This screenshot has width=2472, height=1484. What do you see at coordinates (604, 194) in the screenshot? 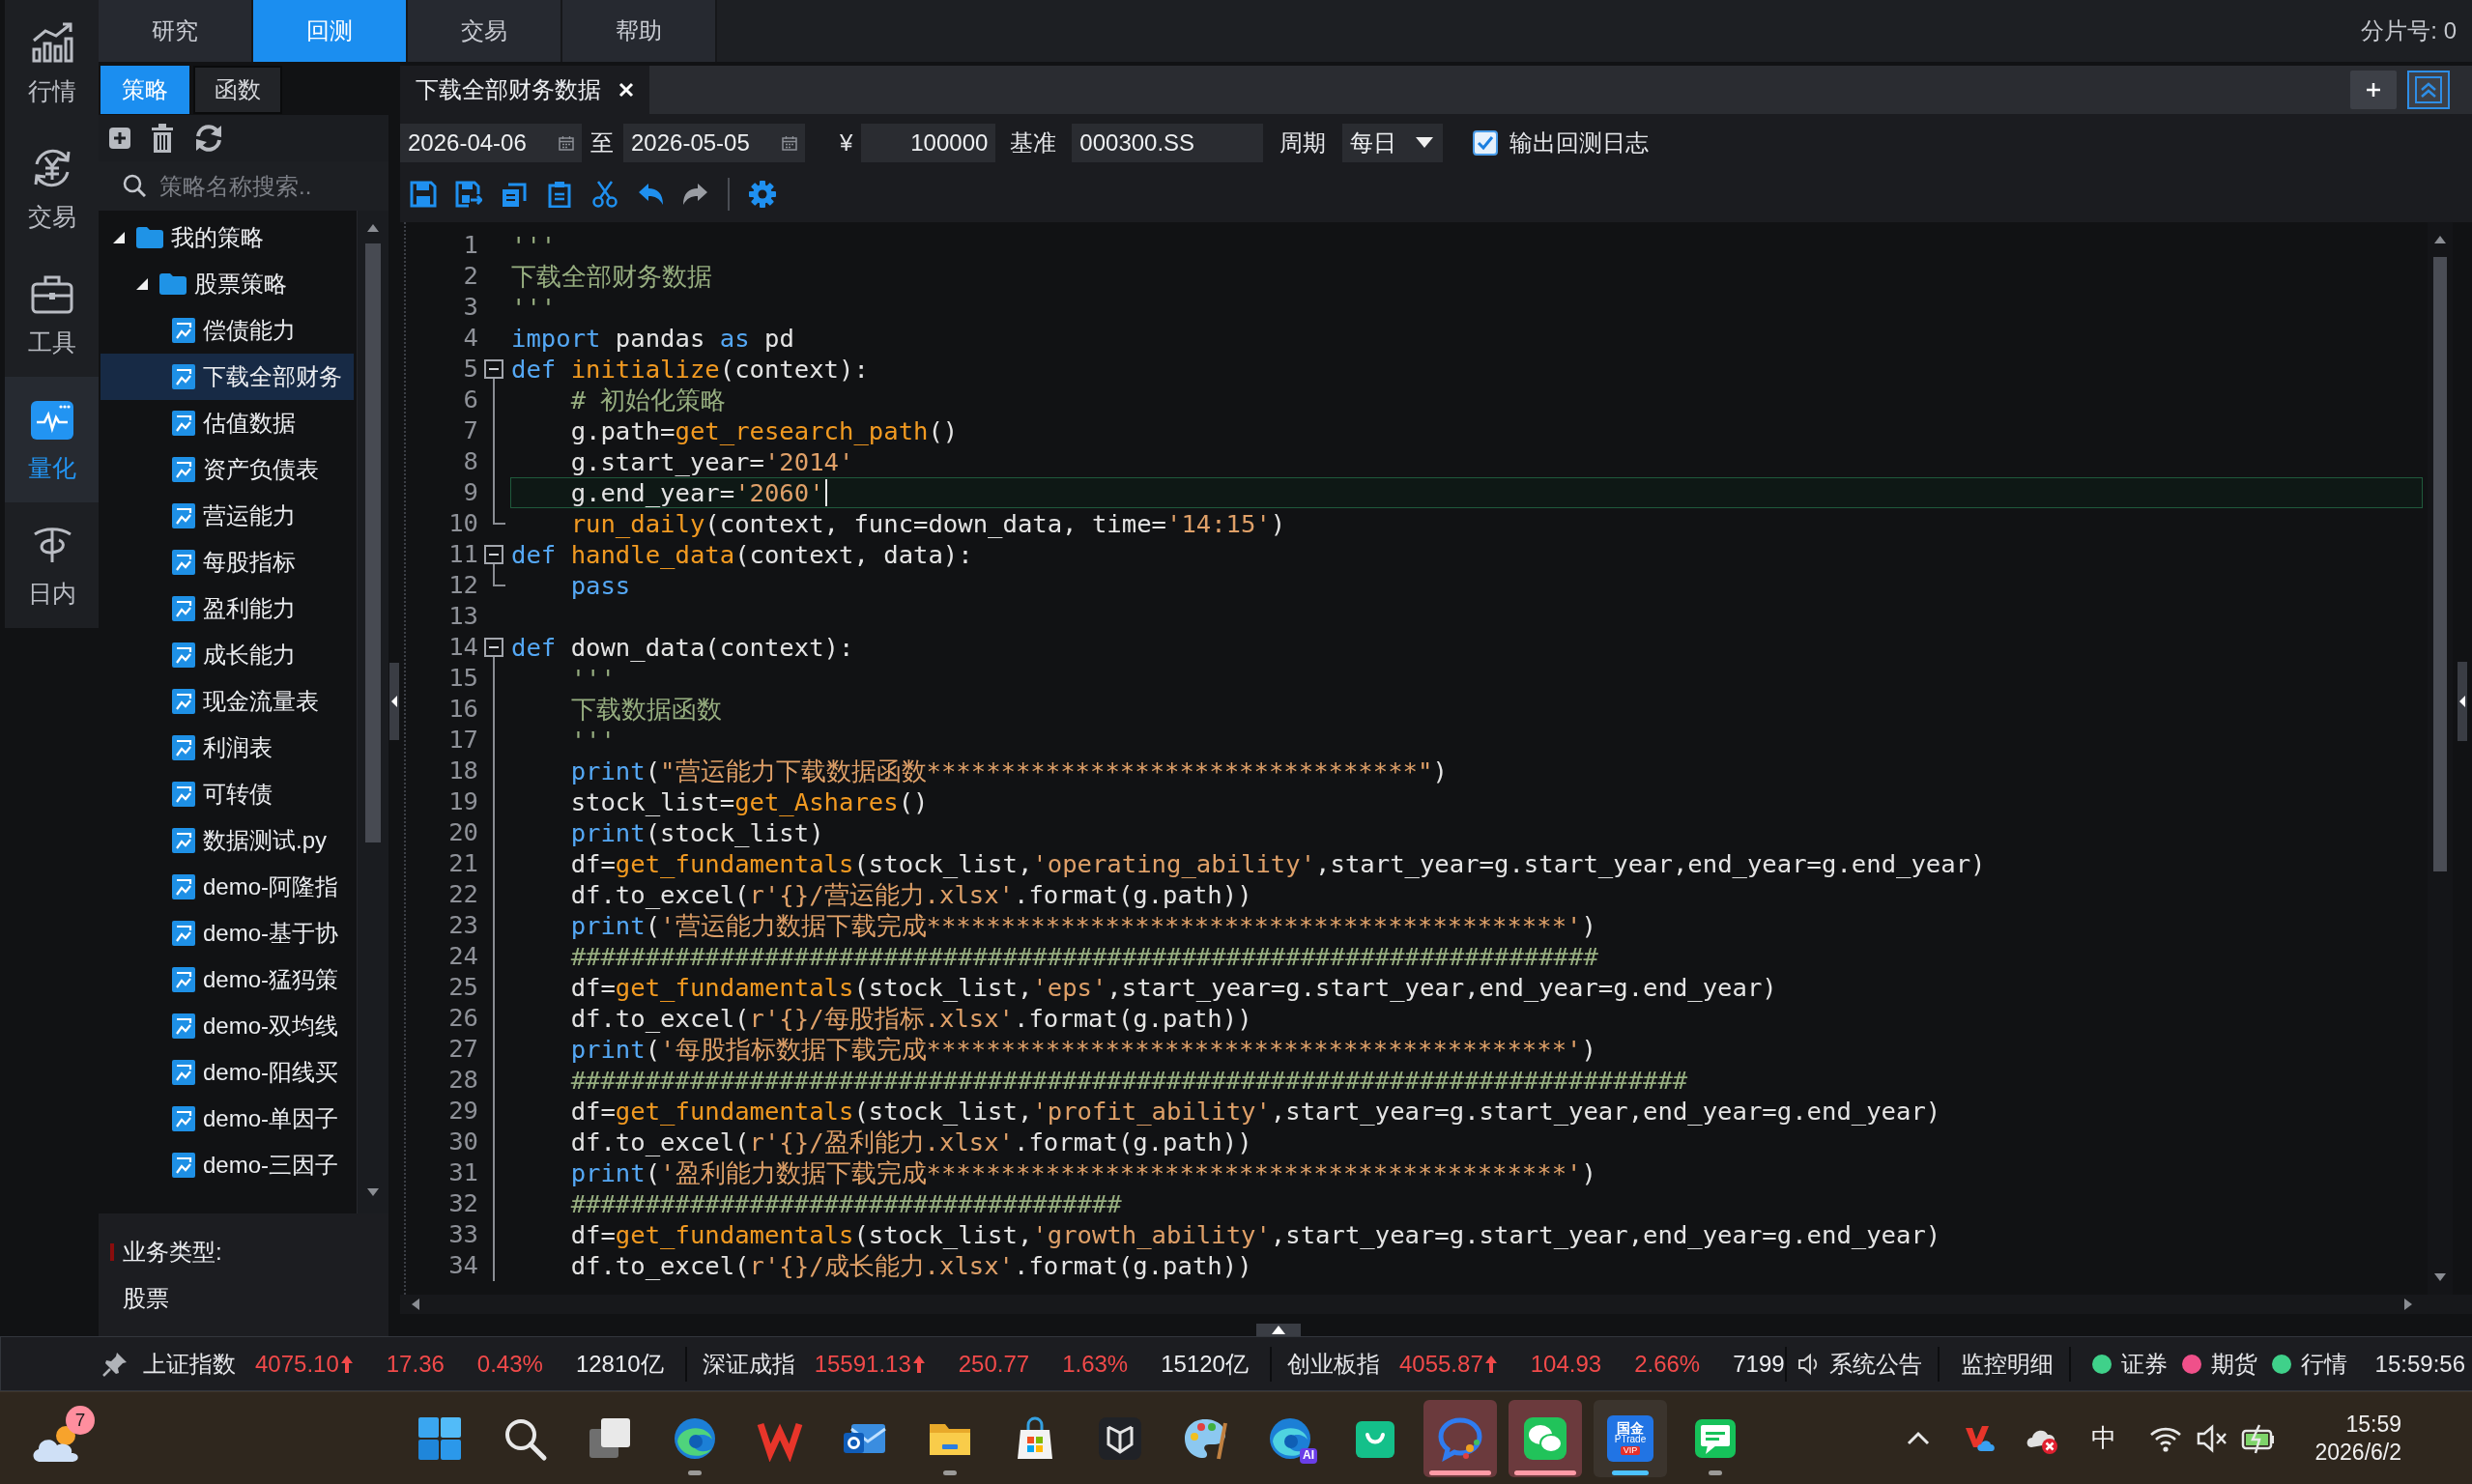
I see `scissors-icon` at bounding box center [604, 194].